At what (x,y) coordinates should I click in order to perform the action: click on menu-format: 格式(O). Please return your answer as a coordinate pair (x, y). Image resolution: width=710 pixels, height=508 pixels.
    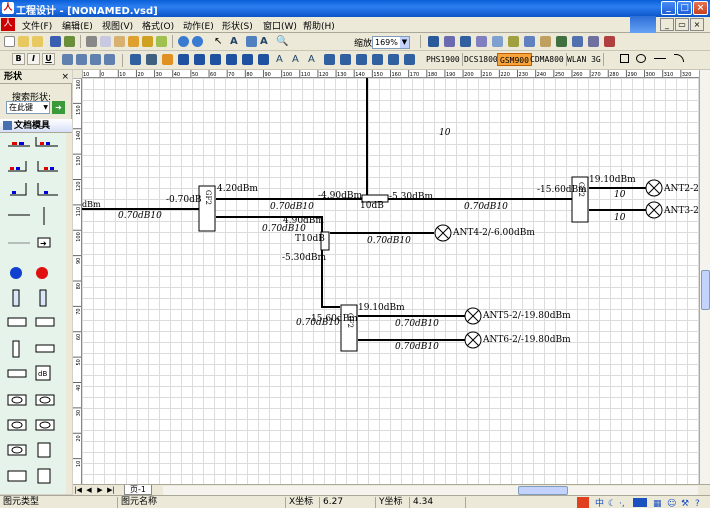
    Looking at the image, I should click on (158, 25).